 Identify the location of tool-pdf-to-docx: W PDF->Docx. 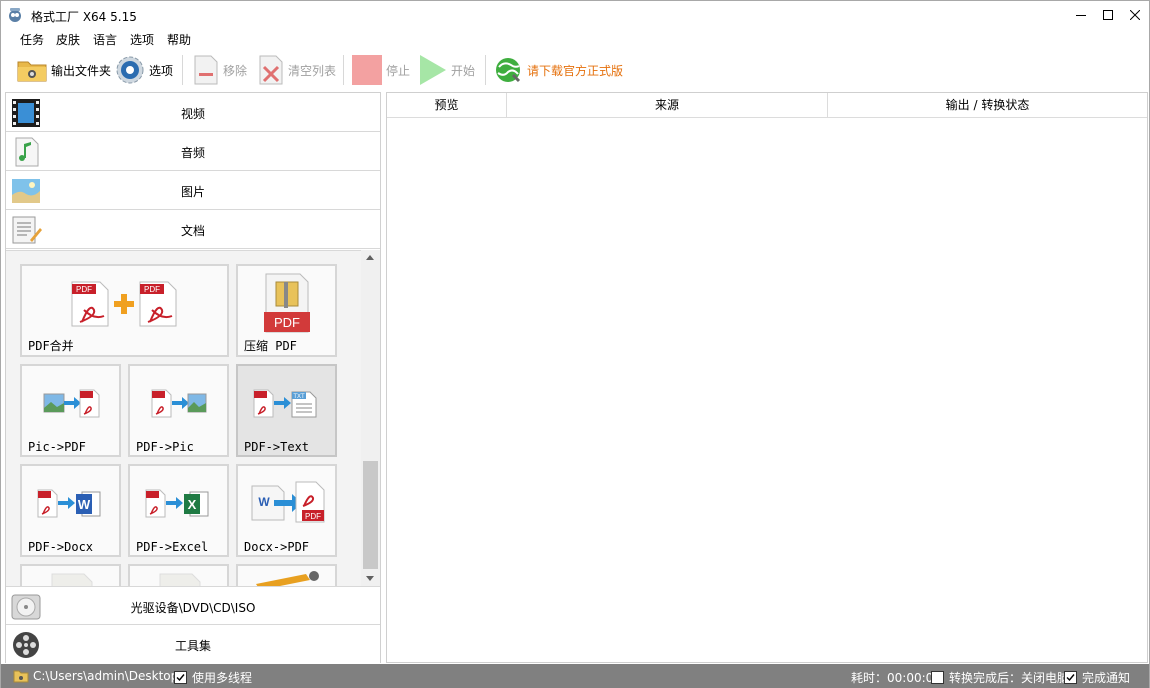
(70, 510).